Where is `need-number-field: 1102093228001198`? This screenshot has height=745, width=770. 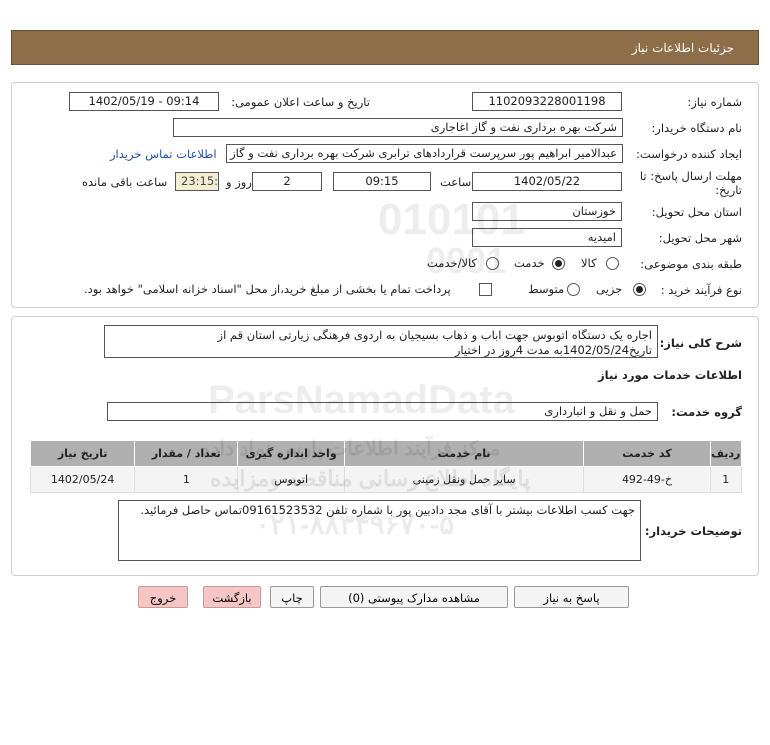 need-number-field: 1102093228001198 is located at coordinates (547, 101).